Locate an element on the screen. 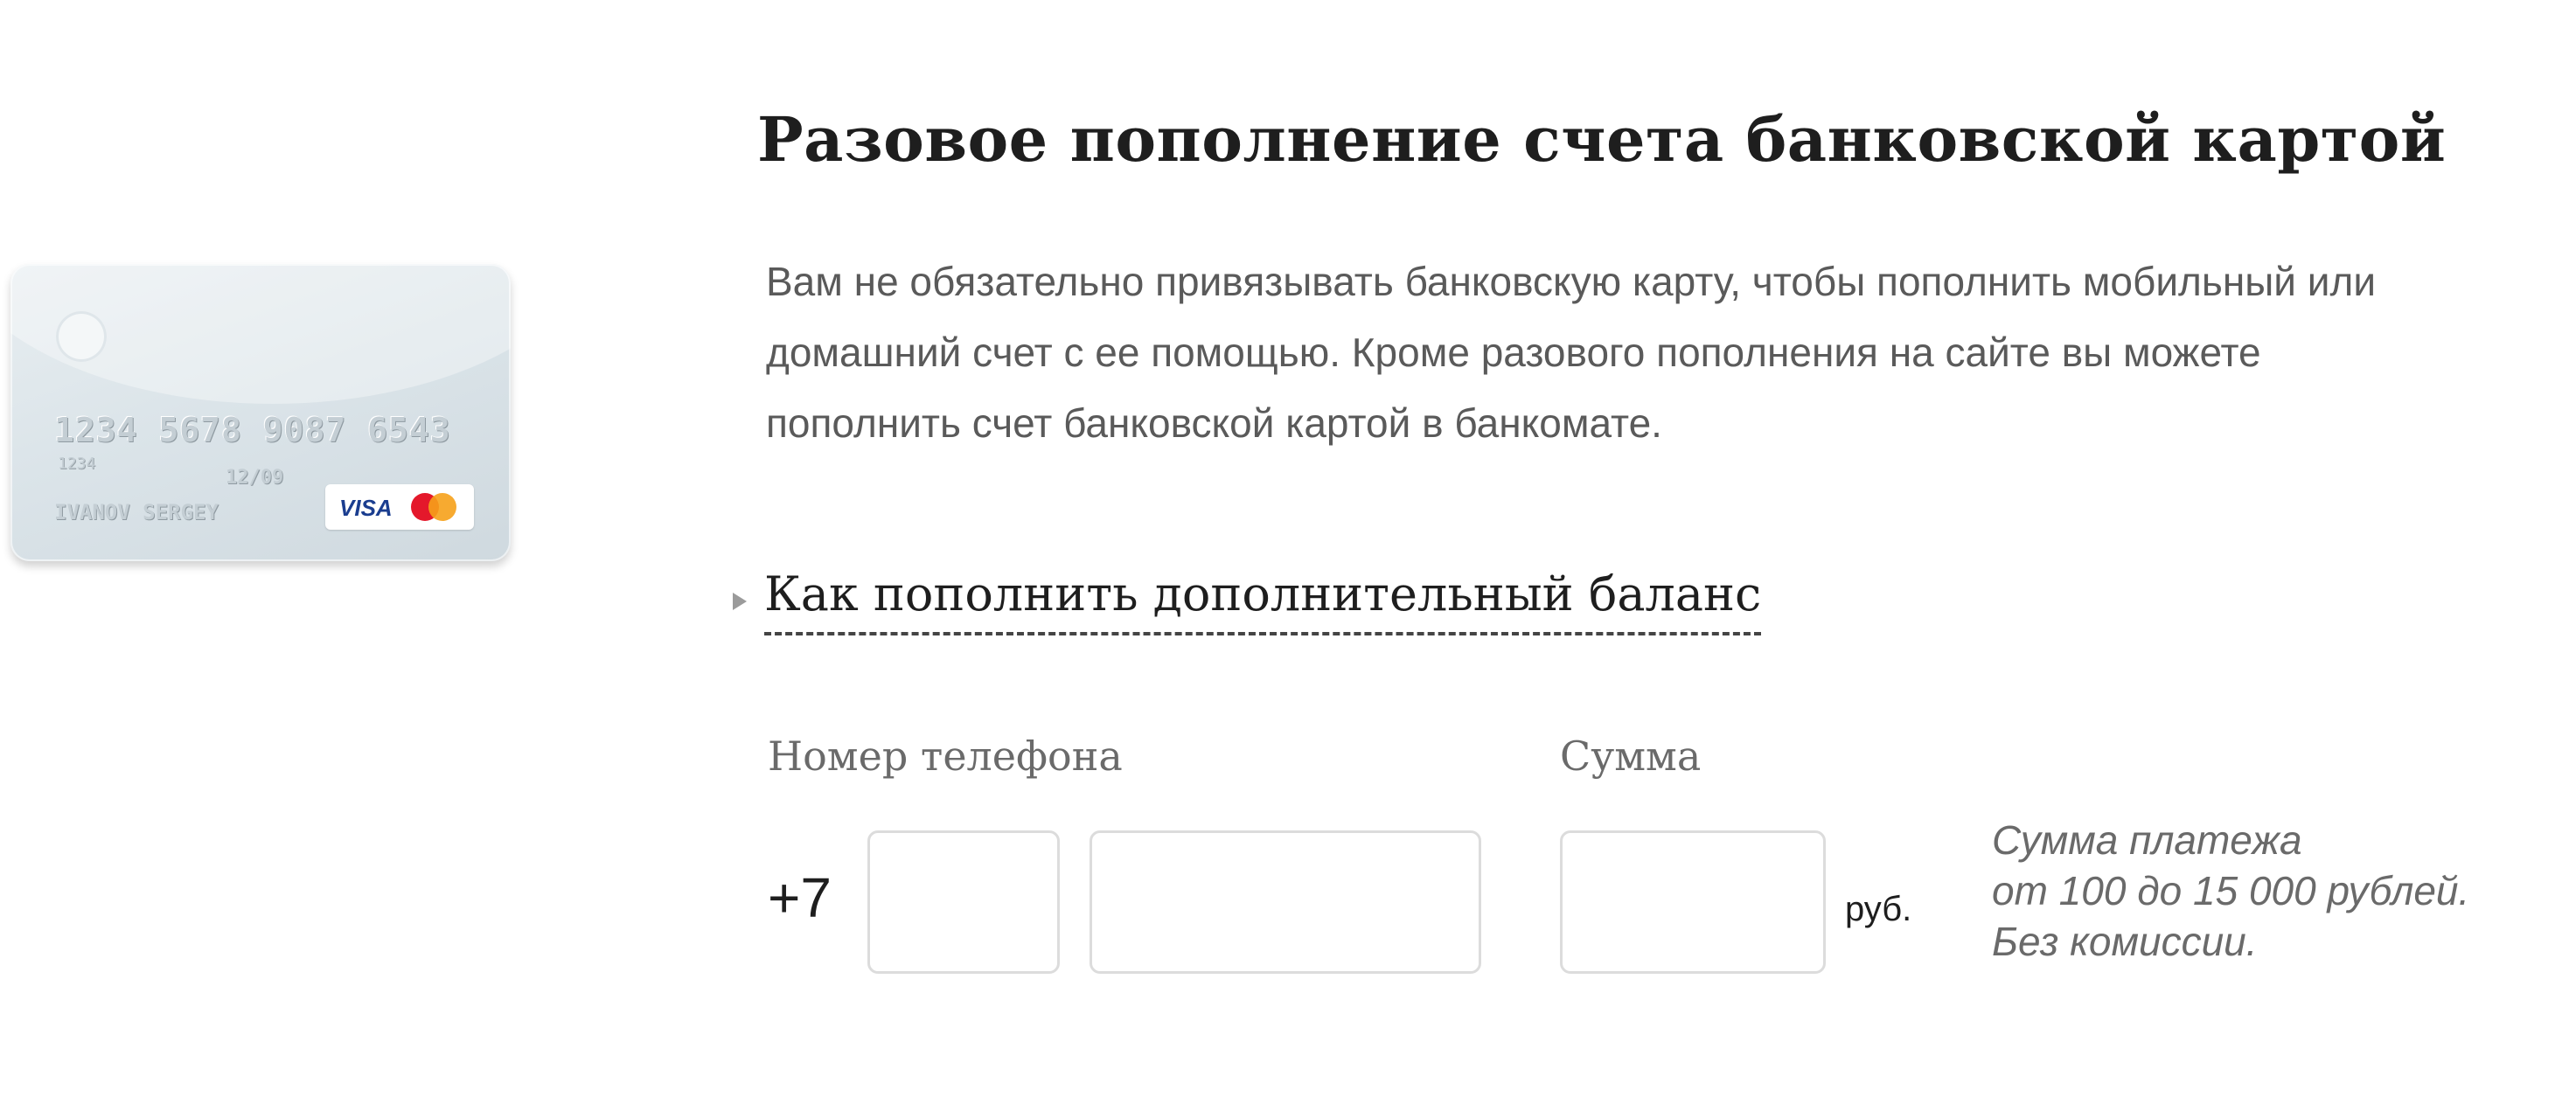  payment-note-line: Без комиссии. is located at coordinates (2125, 942).